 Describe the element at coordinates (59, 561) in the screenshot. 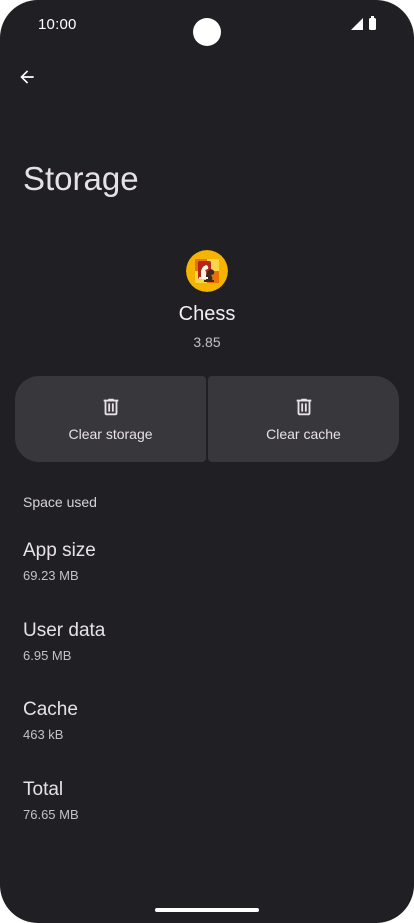

I see `app-size-item: App size 69.23 MB` at that location.